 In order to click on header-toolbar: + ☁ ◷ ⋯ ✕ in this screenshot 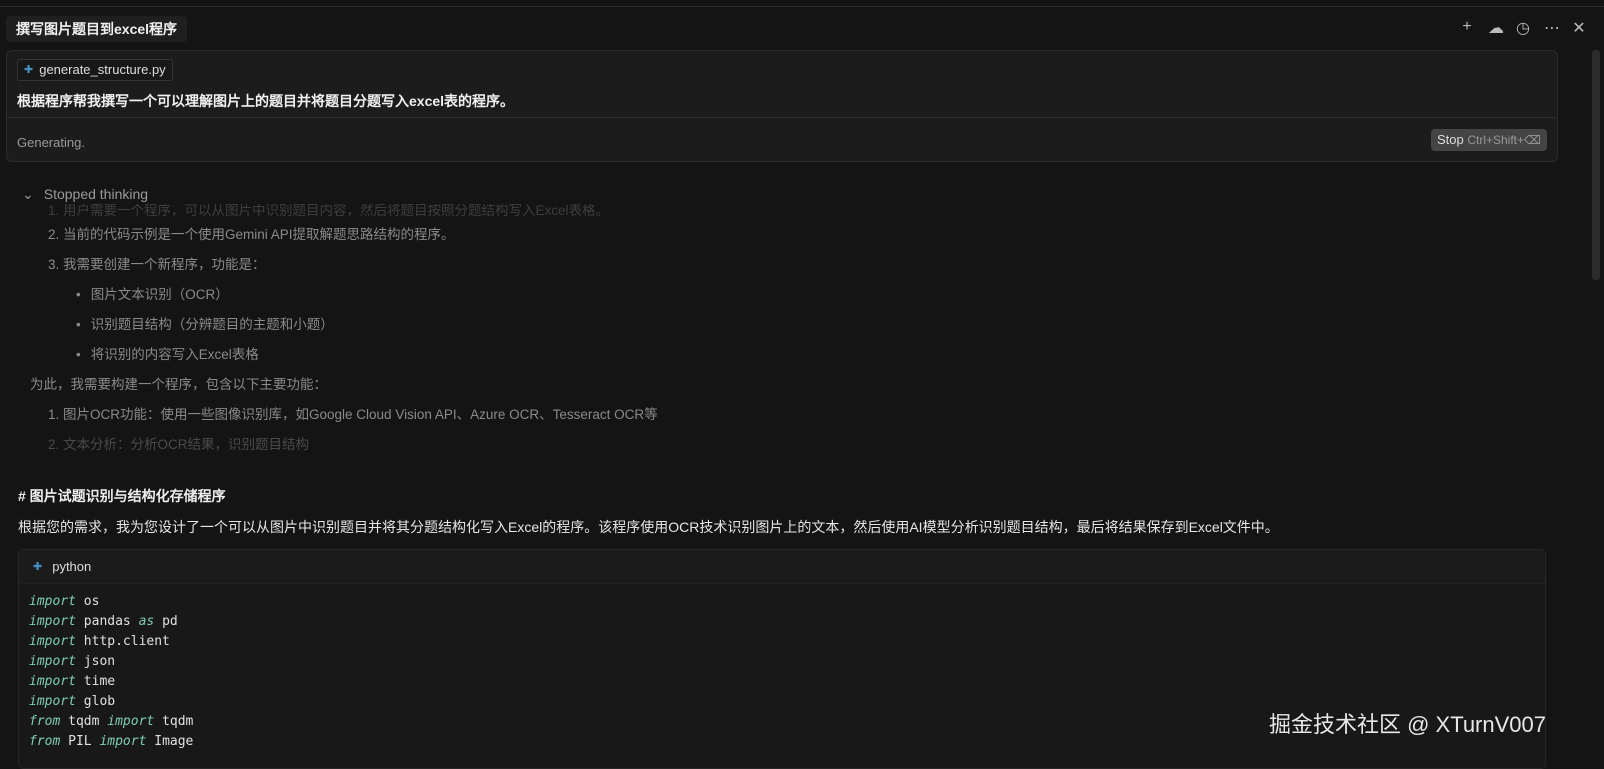, I will do `click(1523, 28)`.